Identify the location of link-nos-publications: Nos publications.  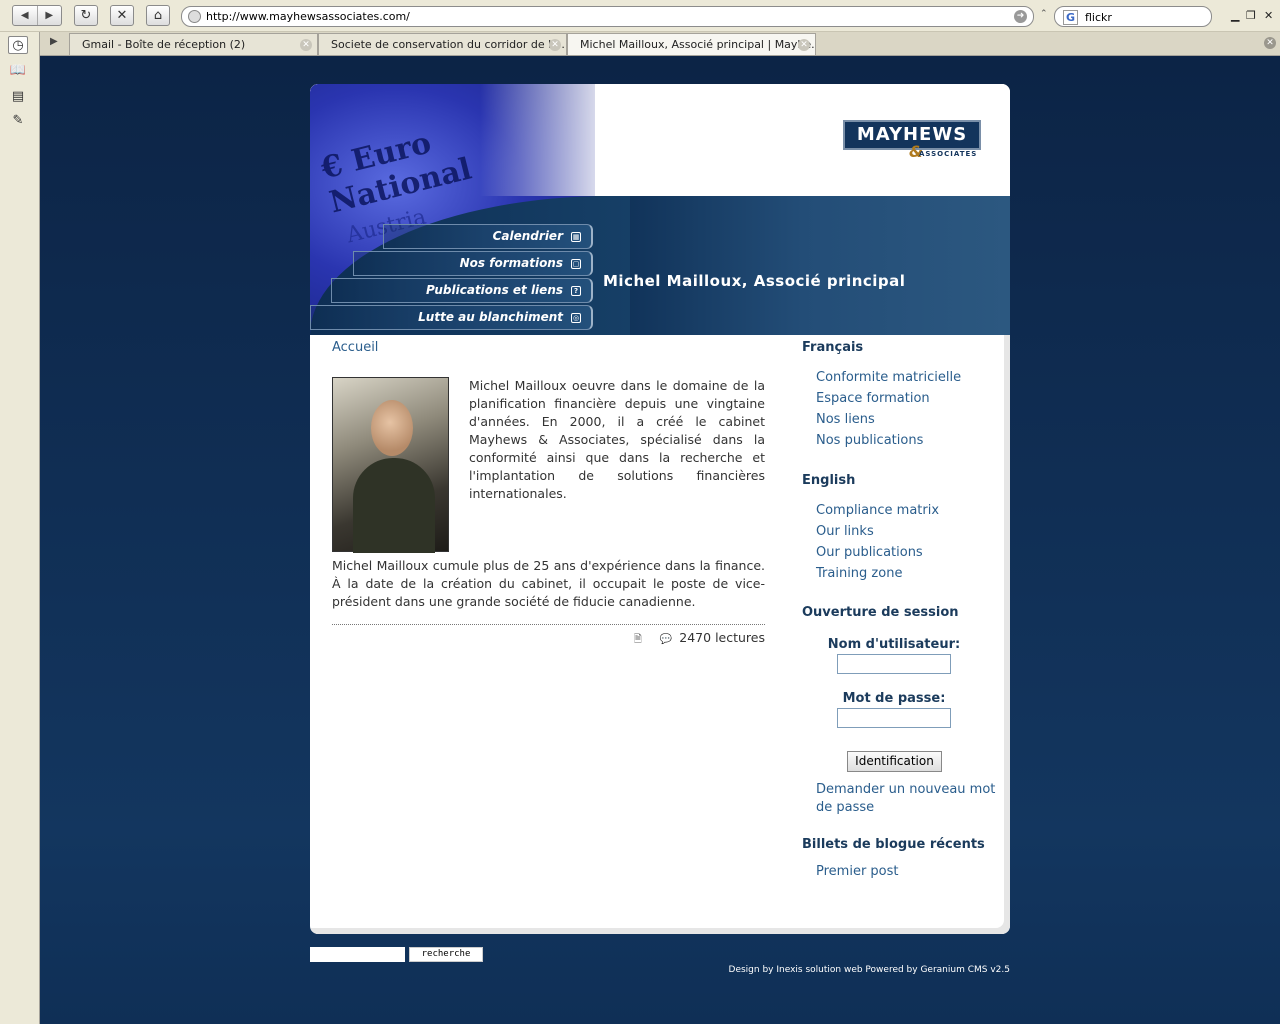
(869, 441).